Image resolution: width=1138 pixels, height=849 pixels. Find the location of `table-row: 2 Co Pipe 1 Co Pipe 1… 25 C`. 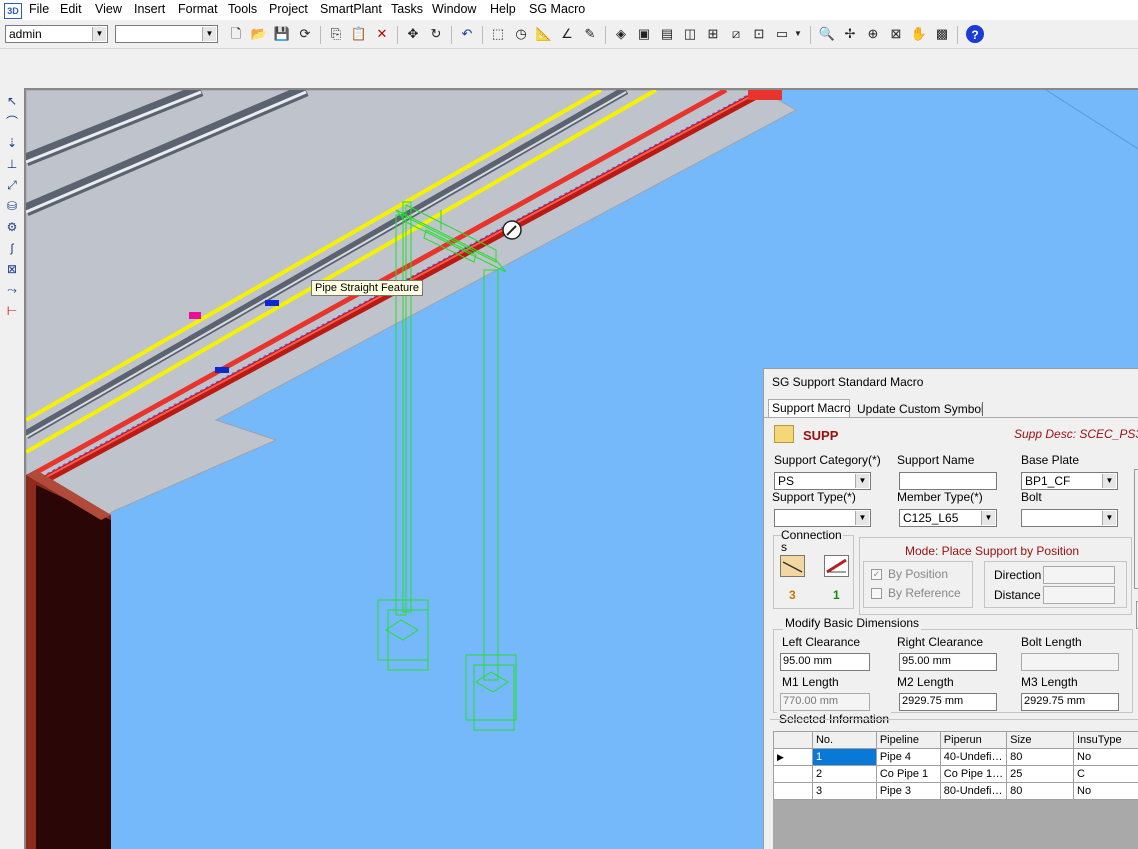

table-row: 2 Co Pipe 1 Co Pipe 1… 25 C is located at coordinates (955, 774).